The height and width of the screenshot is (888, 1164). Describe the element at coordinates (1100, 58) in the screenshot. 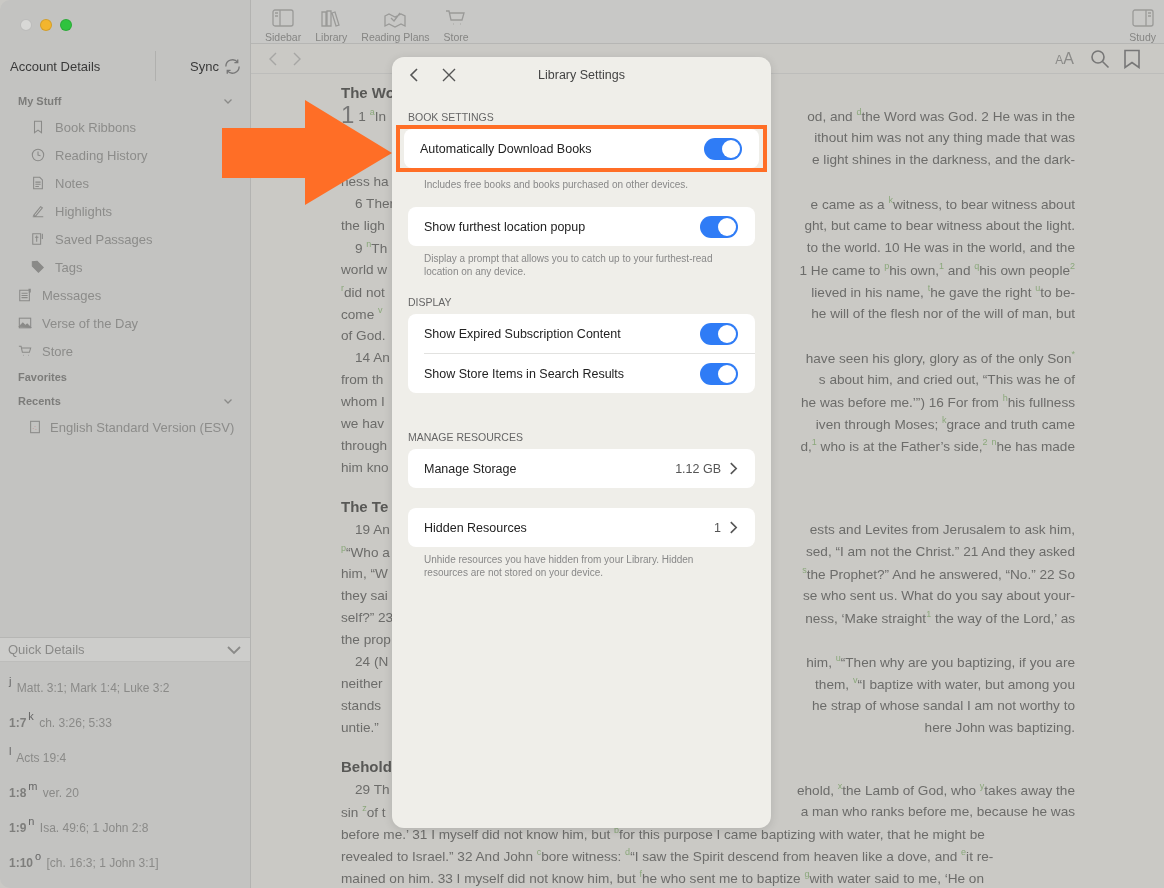

I see `search-icon` at that location.